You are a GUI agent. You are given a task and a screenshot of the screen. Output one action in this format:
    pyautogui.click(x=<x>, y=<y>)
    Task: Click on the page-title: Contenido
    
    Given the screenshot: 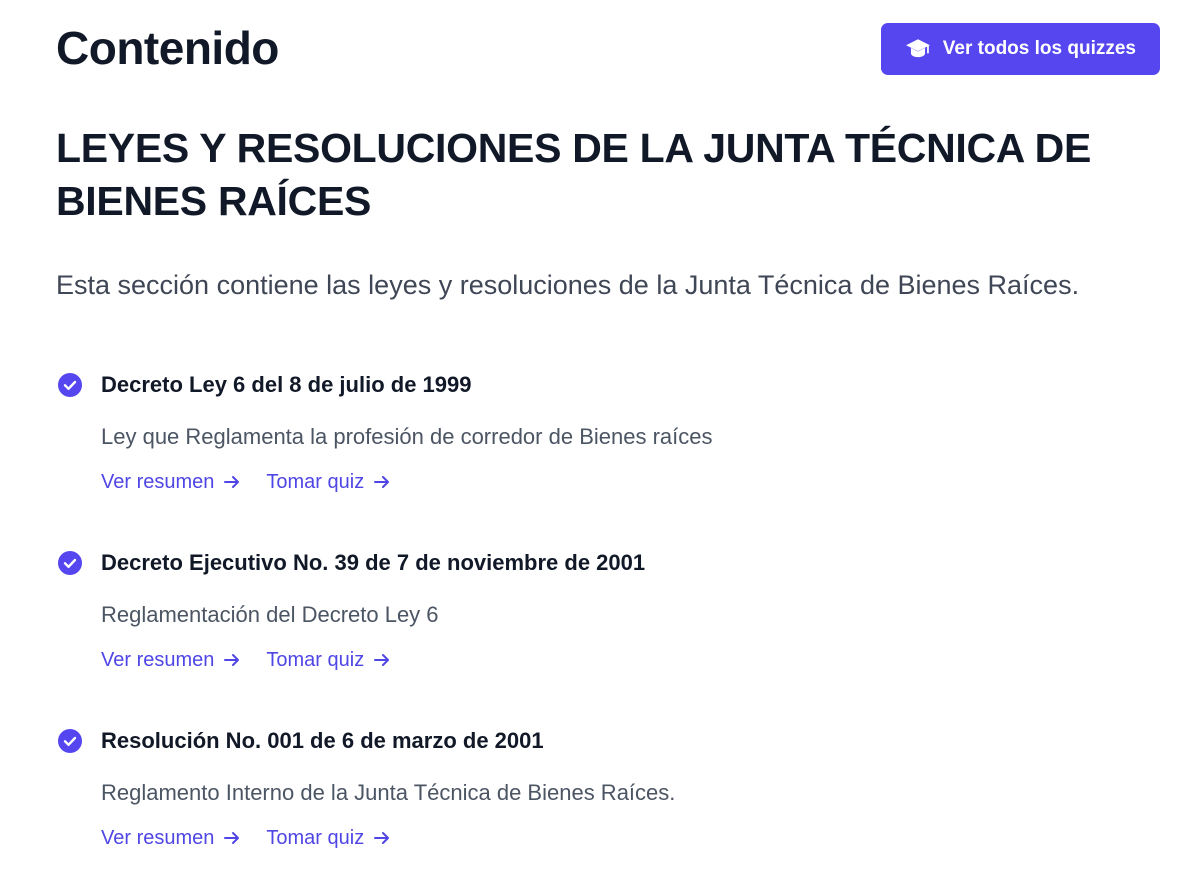 What is the action you would take?
    pyautogui.click(x=167, y=48)
    